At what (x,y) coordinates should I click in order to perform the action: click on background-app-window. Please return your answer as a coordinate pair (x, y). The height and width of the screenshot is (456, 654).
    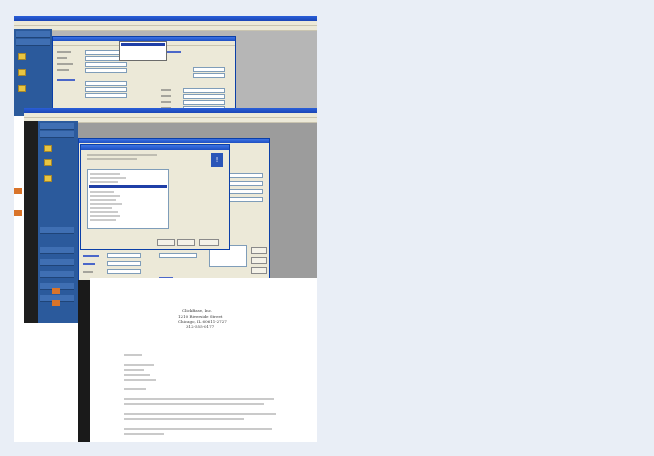
    Looking at the image, I should click on (165, 67).